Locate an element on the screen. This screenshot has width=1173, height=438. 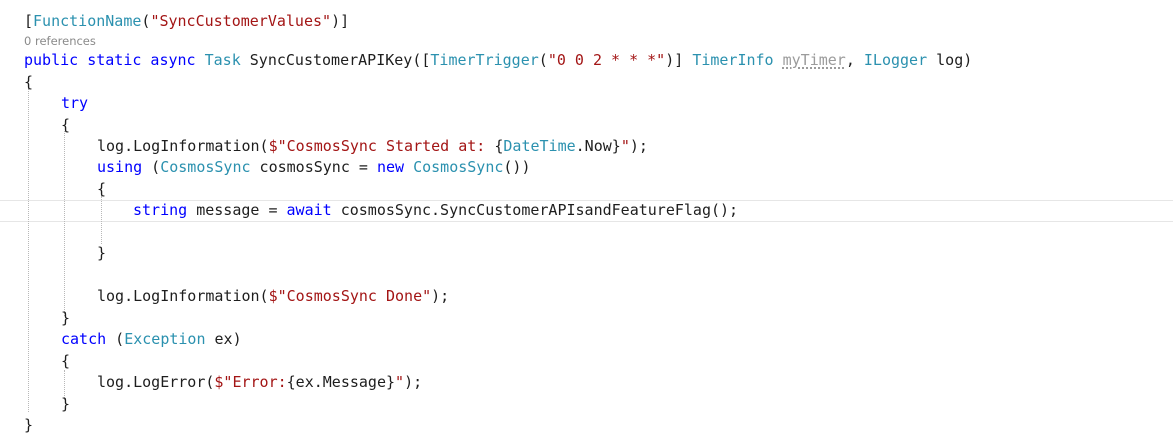
method-open-brace: { is located at coordinates (29, 82).